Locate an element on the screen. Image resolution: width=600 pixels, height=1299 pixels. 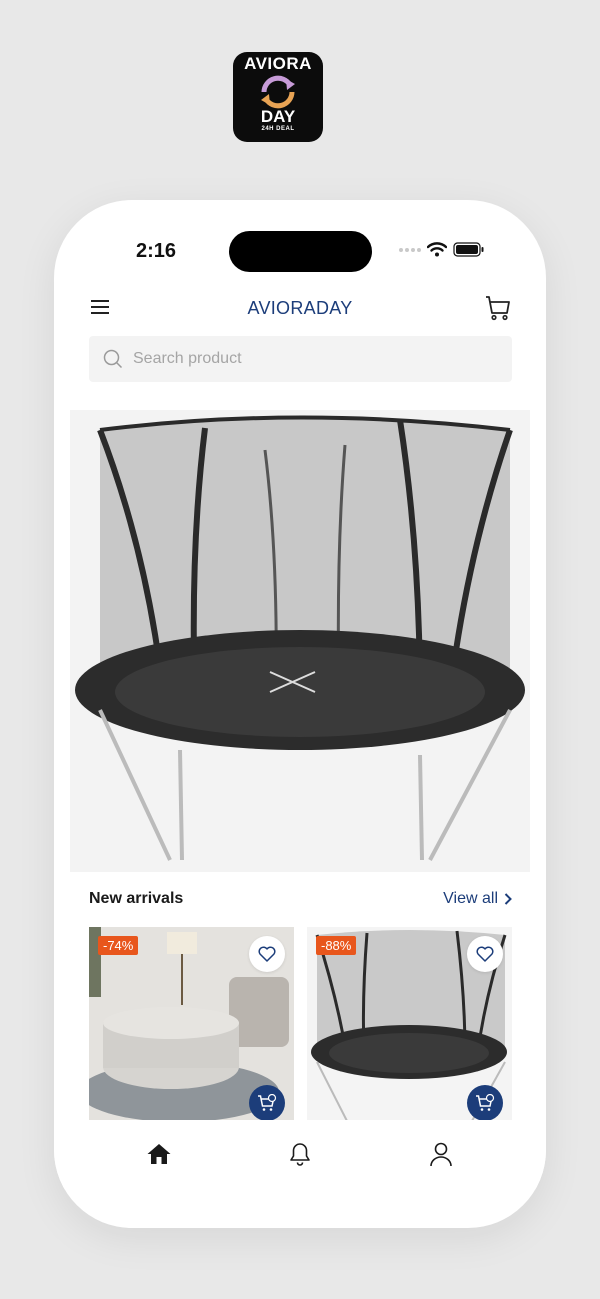
bottom-tab-bar is located at coordinates (300, 1155).